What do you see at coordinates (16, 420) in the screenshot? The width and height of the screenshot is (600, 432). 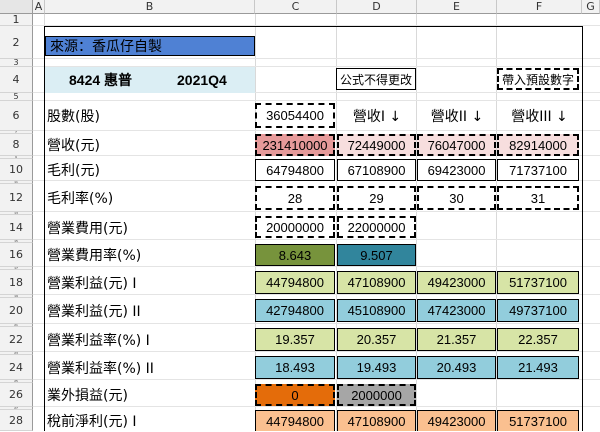 I see `row-header: 28` at bounding box center [16, 420].